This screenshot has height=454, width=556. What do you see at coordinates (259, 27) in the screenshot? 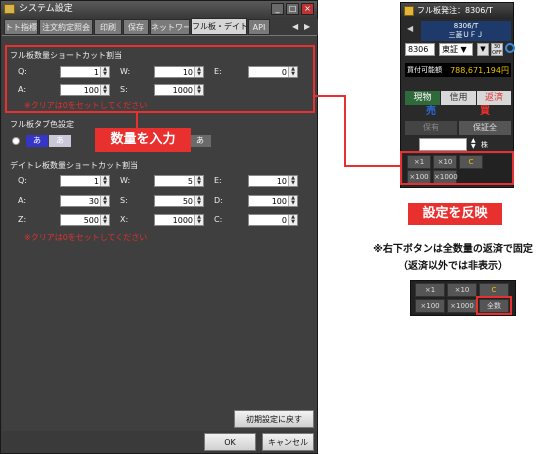
I see `tab-api: API` at bounding box center [259, 27].